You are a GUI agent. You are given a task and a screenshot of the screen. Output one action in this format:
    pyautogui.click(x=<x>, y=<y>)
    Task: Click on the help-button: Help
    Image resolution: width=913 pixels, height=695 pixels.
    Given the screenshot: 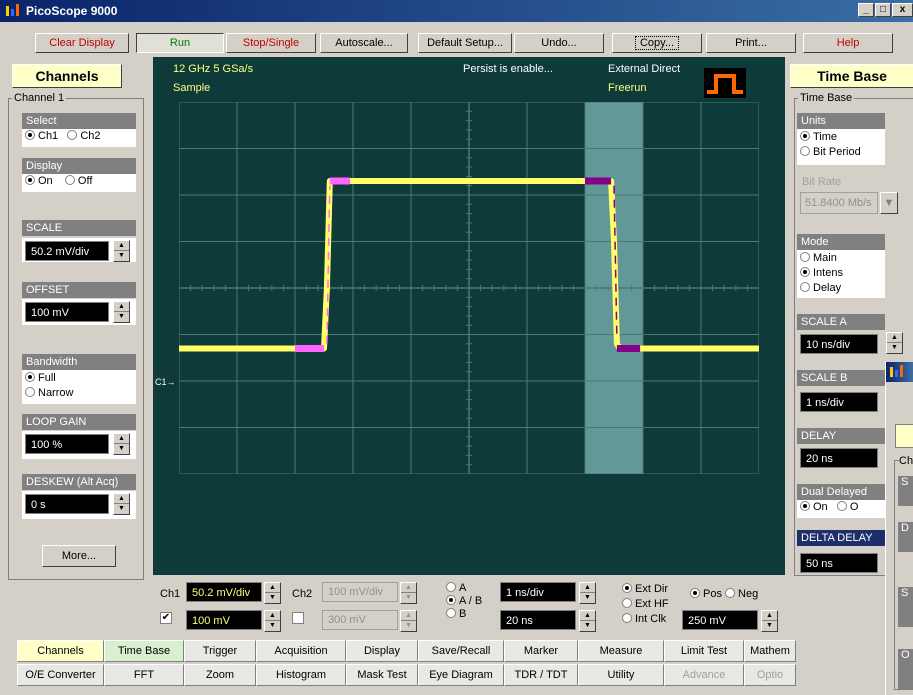 What is the action you would take?
    pyautogui.click(x=848, y=43)
    